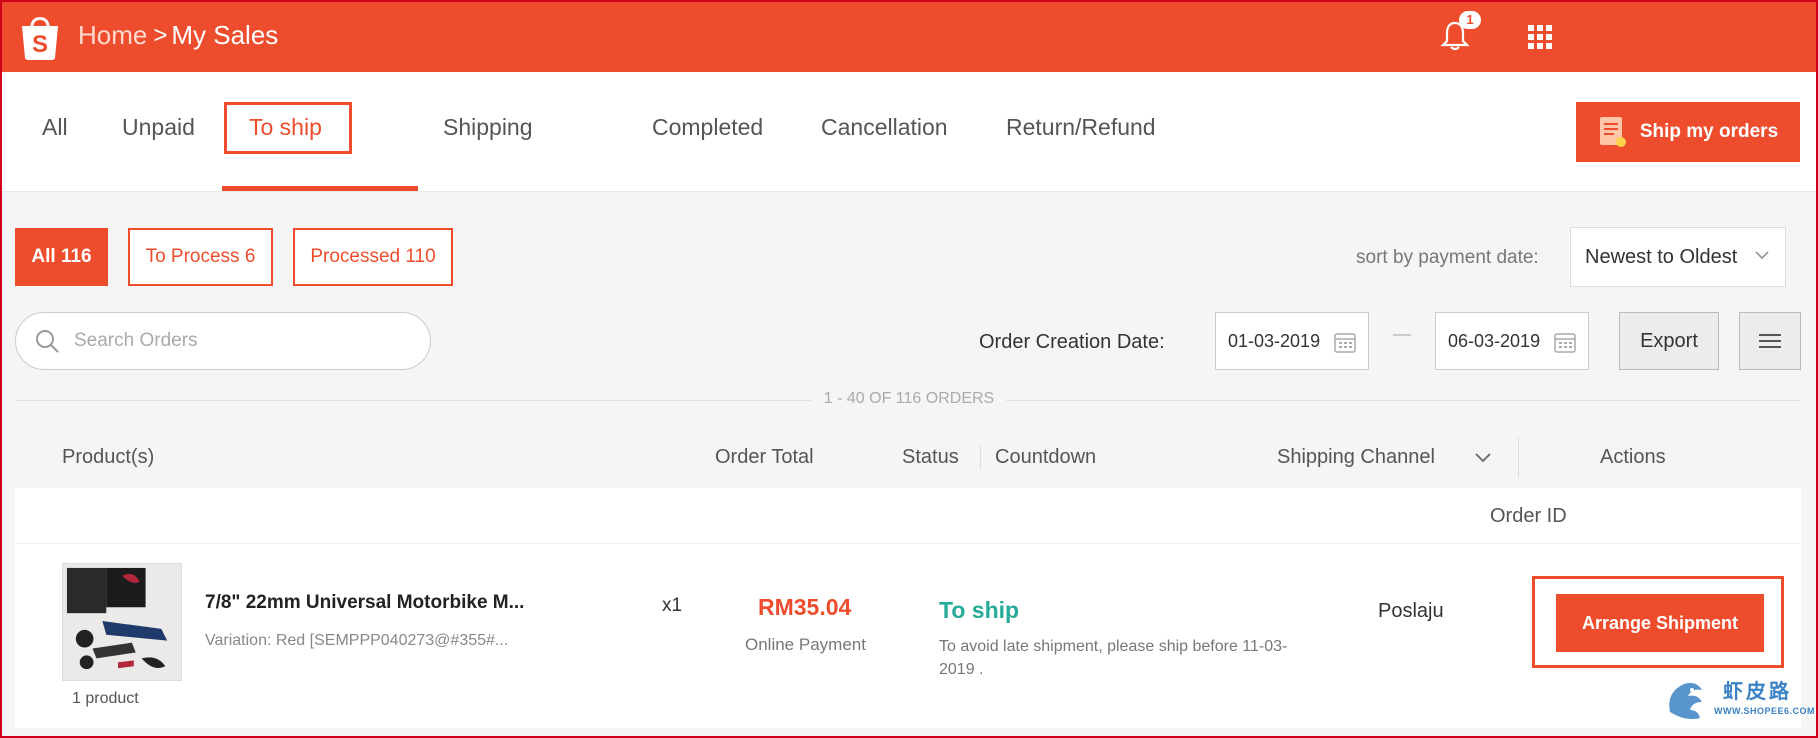 The height and width of the screenshot is (738, 1818). What do you see at coordinates (288, 128) in the screenshot?
I see `tab-to-ship-highlight` at bounding box center [288, 128].